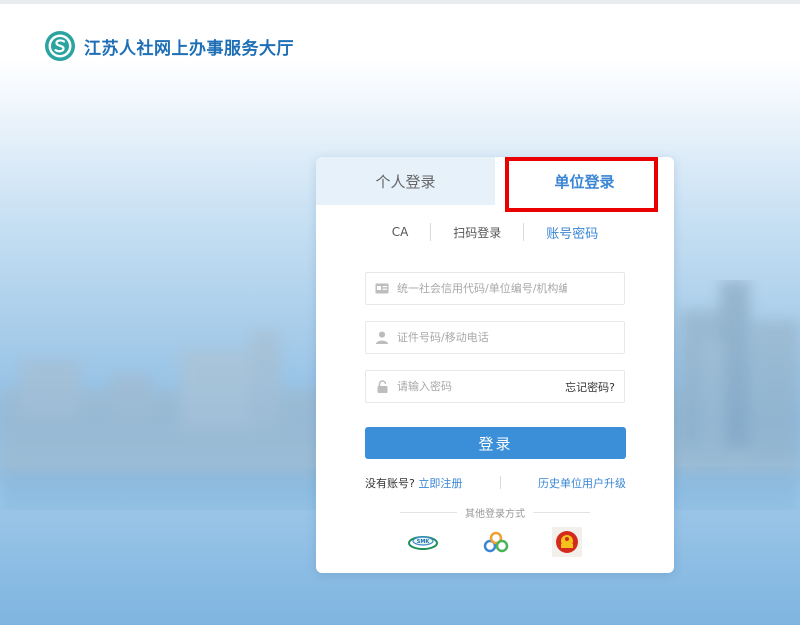 The width and height of the screenshot is (800, 625). I want to click on site-title: 江苏人社网上办事服务大厅, so click(189, 48).